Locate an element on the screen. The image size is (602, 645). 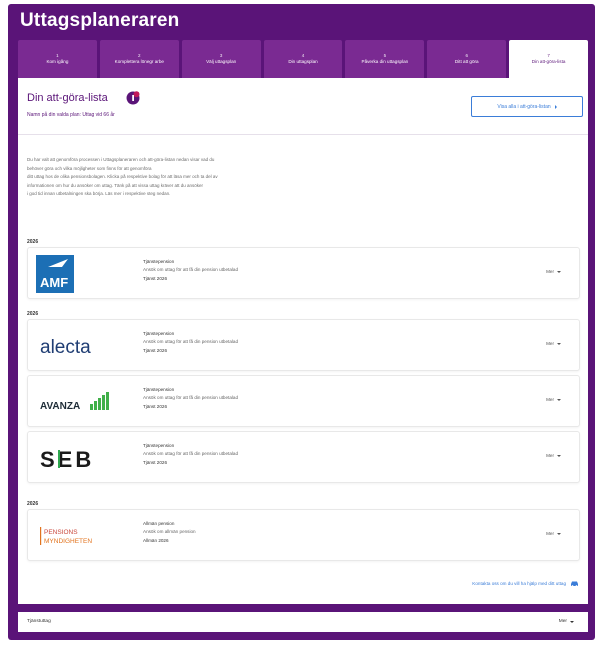
step-tab-6: 6 Ditt att göra is located at coordinates (467, 59).